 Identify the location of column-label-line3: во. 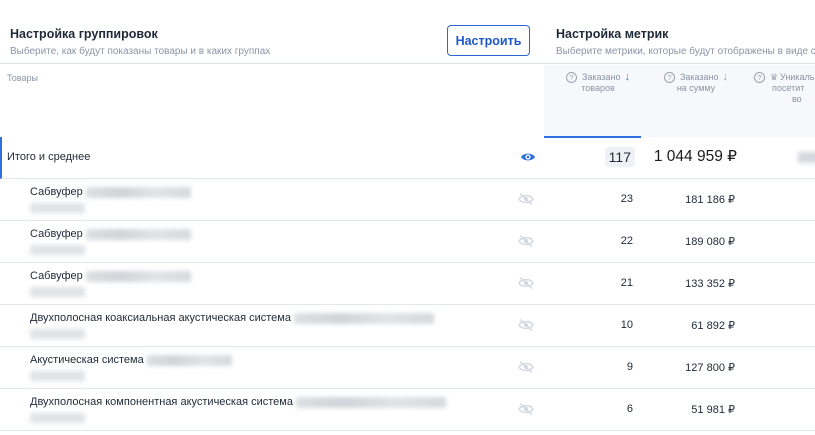
(797, 99).